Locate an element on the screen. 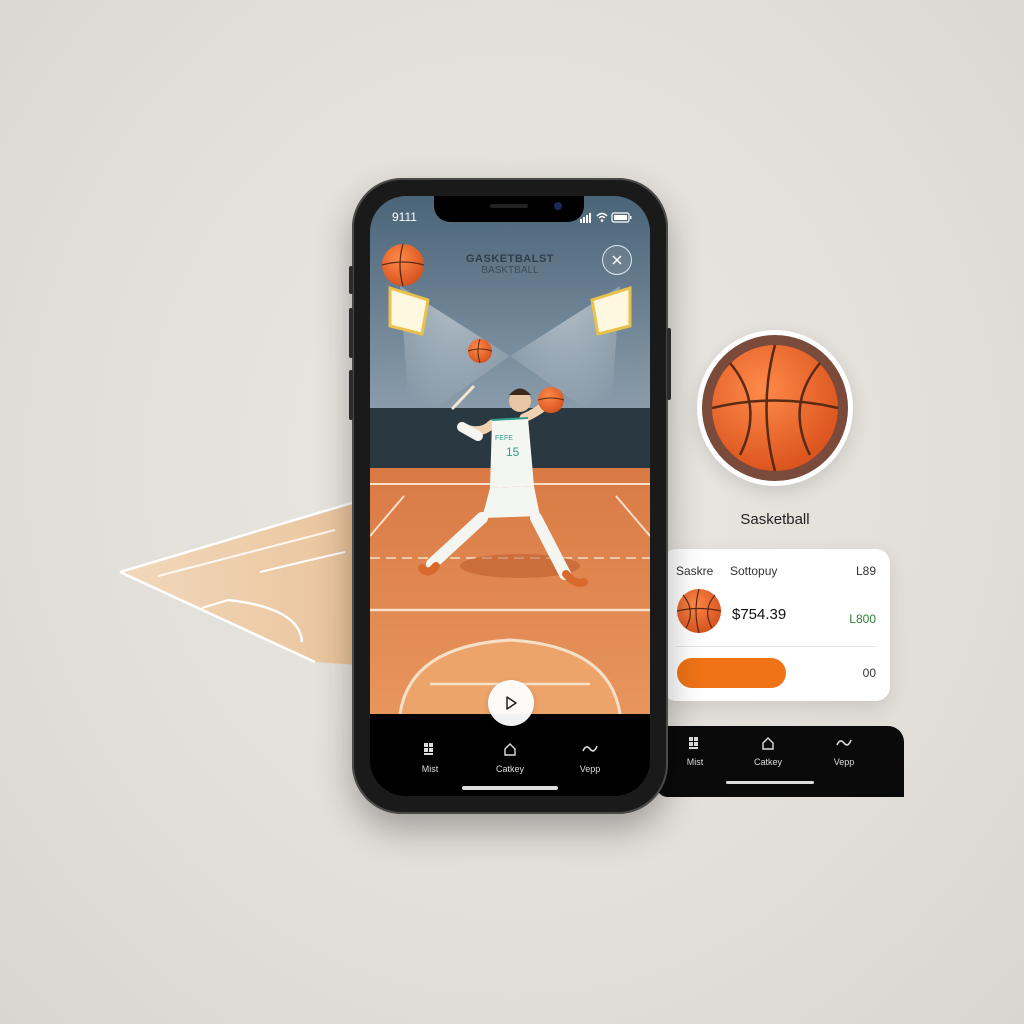  basketball-badge is located at coordinates (775, 408).